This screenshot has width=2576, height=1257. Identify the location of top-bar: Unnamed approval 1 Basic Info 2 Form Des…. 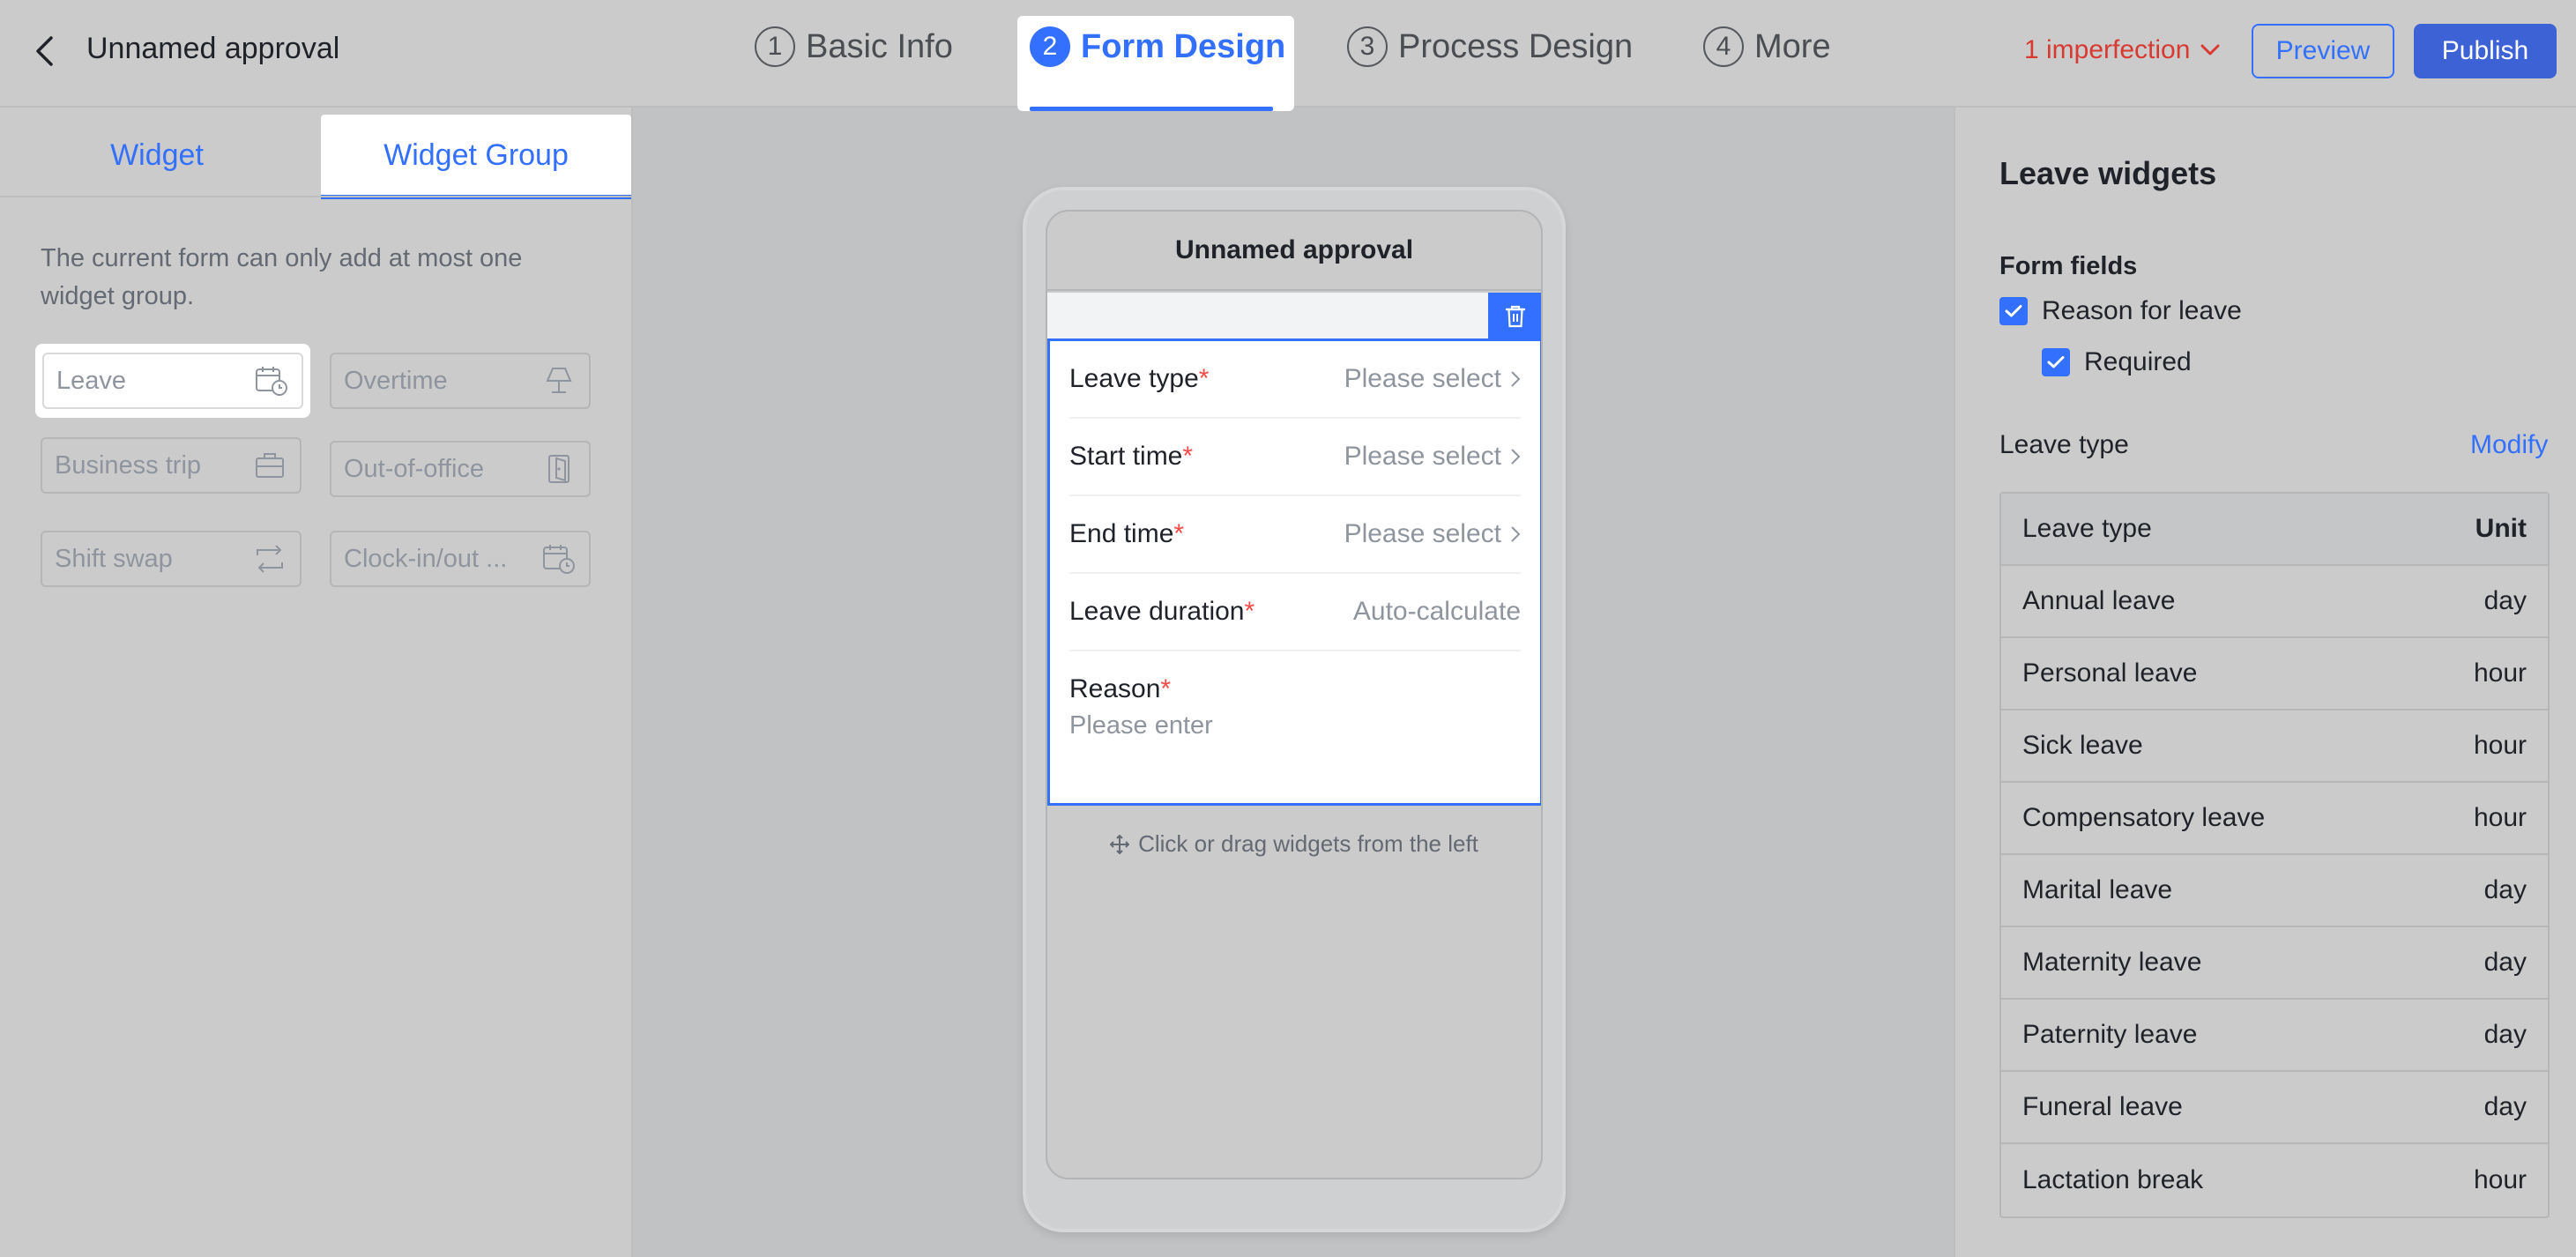
(1288, 55).